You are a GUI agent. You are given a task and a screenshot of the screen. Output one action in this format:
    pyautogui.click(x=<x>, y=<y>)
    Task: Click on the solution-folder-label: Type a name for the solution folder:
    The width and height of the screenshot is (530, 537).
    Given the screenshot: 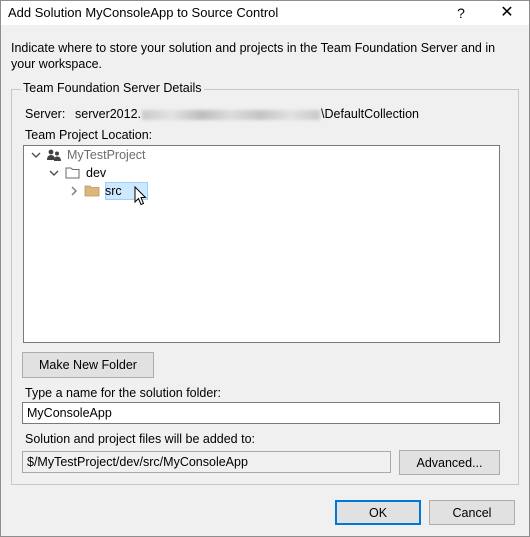 What is the action you would take?
    pyautogui.click(x=123, y=393)
    